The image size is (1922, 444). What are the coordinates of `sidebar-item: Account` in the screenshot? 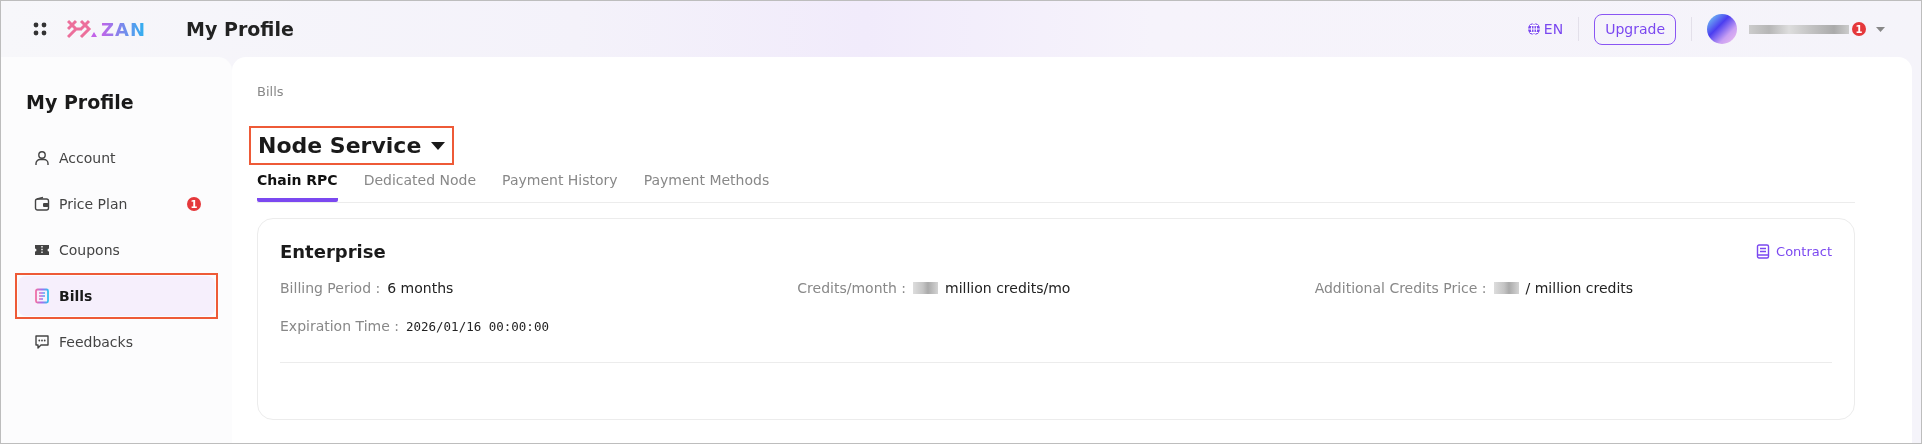 It's located at (116, 158).